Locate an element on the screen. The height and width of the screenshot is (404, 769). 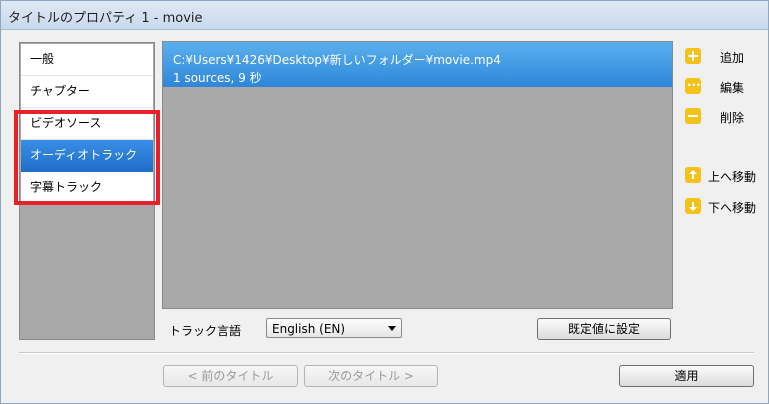
move-up-button: 上へ移動 is located at coordinates (723, 176).